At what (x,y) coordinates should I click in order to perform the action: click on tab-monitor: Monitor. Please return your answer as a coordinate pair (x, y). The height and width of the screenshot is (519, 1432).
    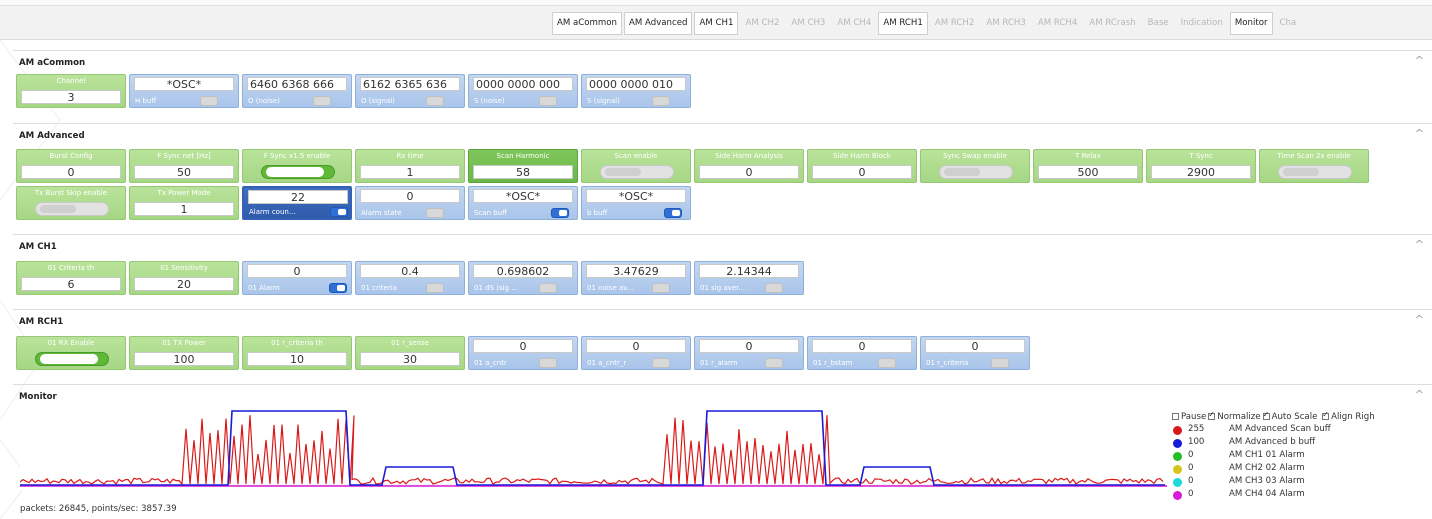
    Looking at the image, I should click on (1251, 23).